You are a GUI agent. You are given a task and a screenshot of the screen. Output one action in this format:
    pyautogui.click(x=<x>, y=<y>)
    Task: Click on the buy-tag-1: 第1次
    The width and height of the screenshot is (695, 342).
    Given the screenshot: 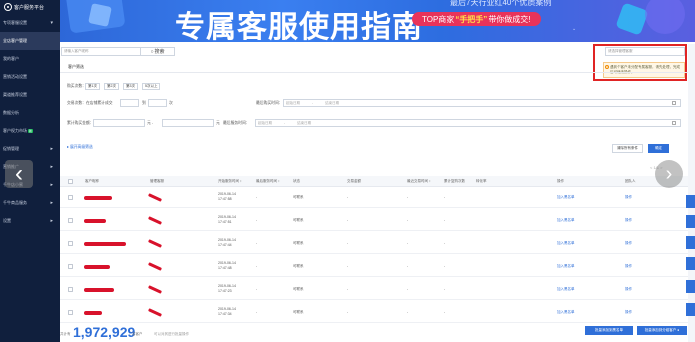 What is the action you would take?
    pyautogui.click(x=92, y=86)
    